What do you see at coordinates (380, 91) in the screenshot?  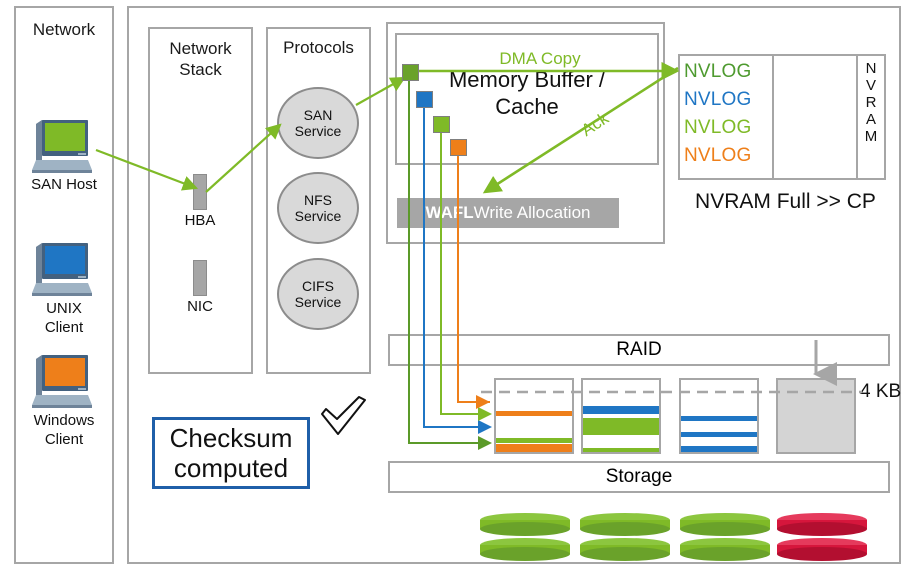 I see `arrow-sanservice-to-buffer` at bounding box center [380, 91].